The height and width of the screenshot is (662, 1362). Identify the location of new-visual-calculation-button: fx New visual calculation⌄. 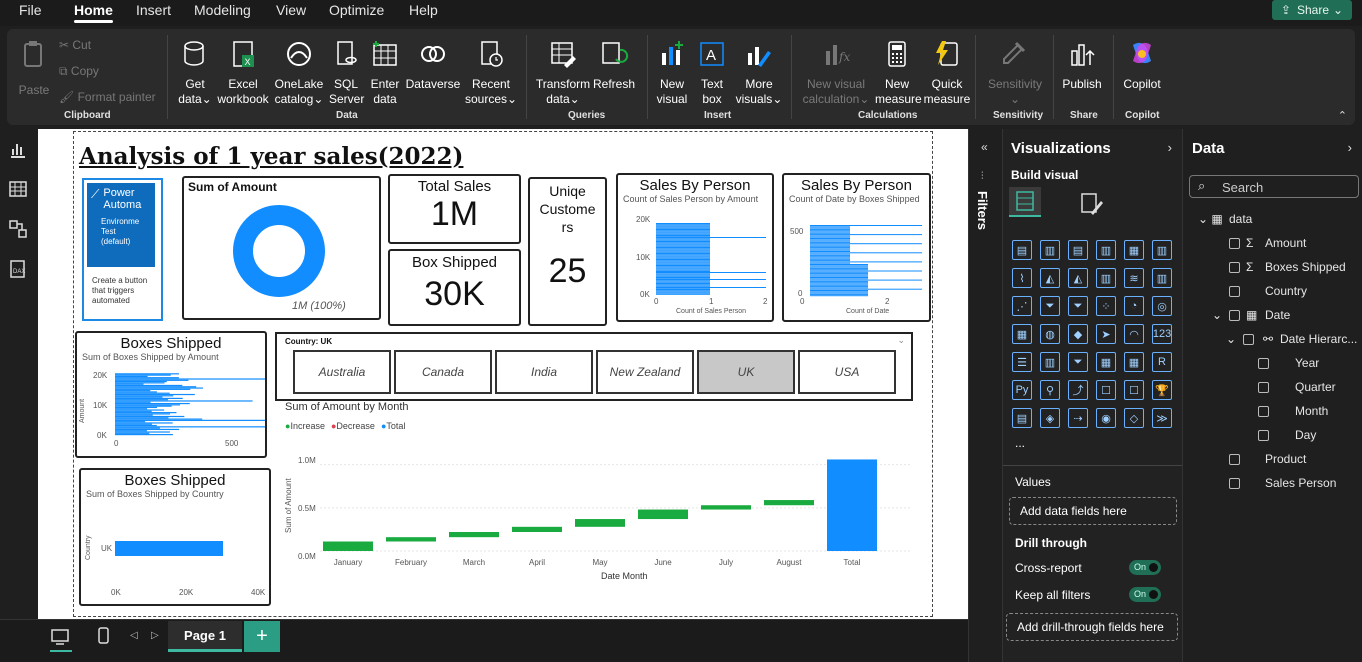
(836, 73).